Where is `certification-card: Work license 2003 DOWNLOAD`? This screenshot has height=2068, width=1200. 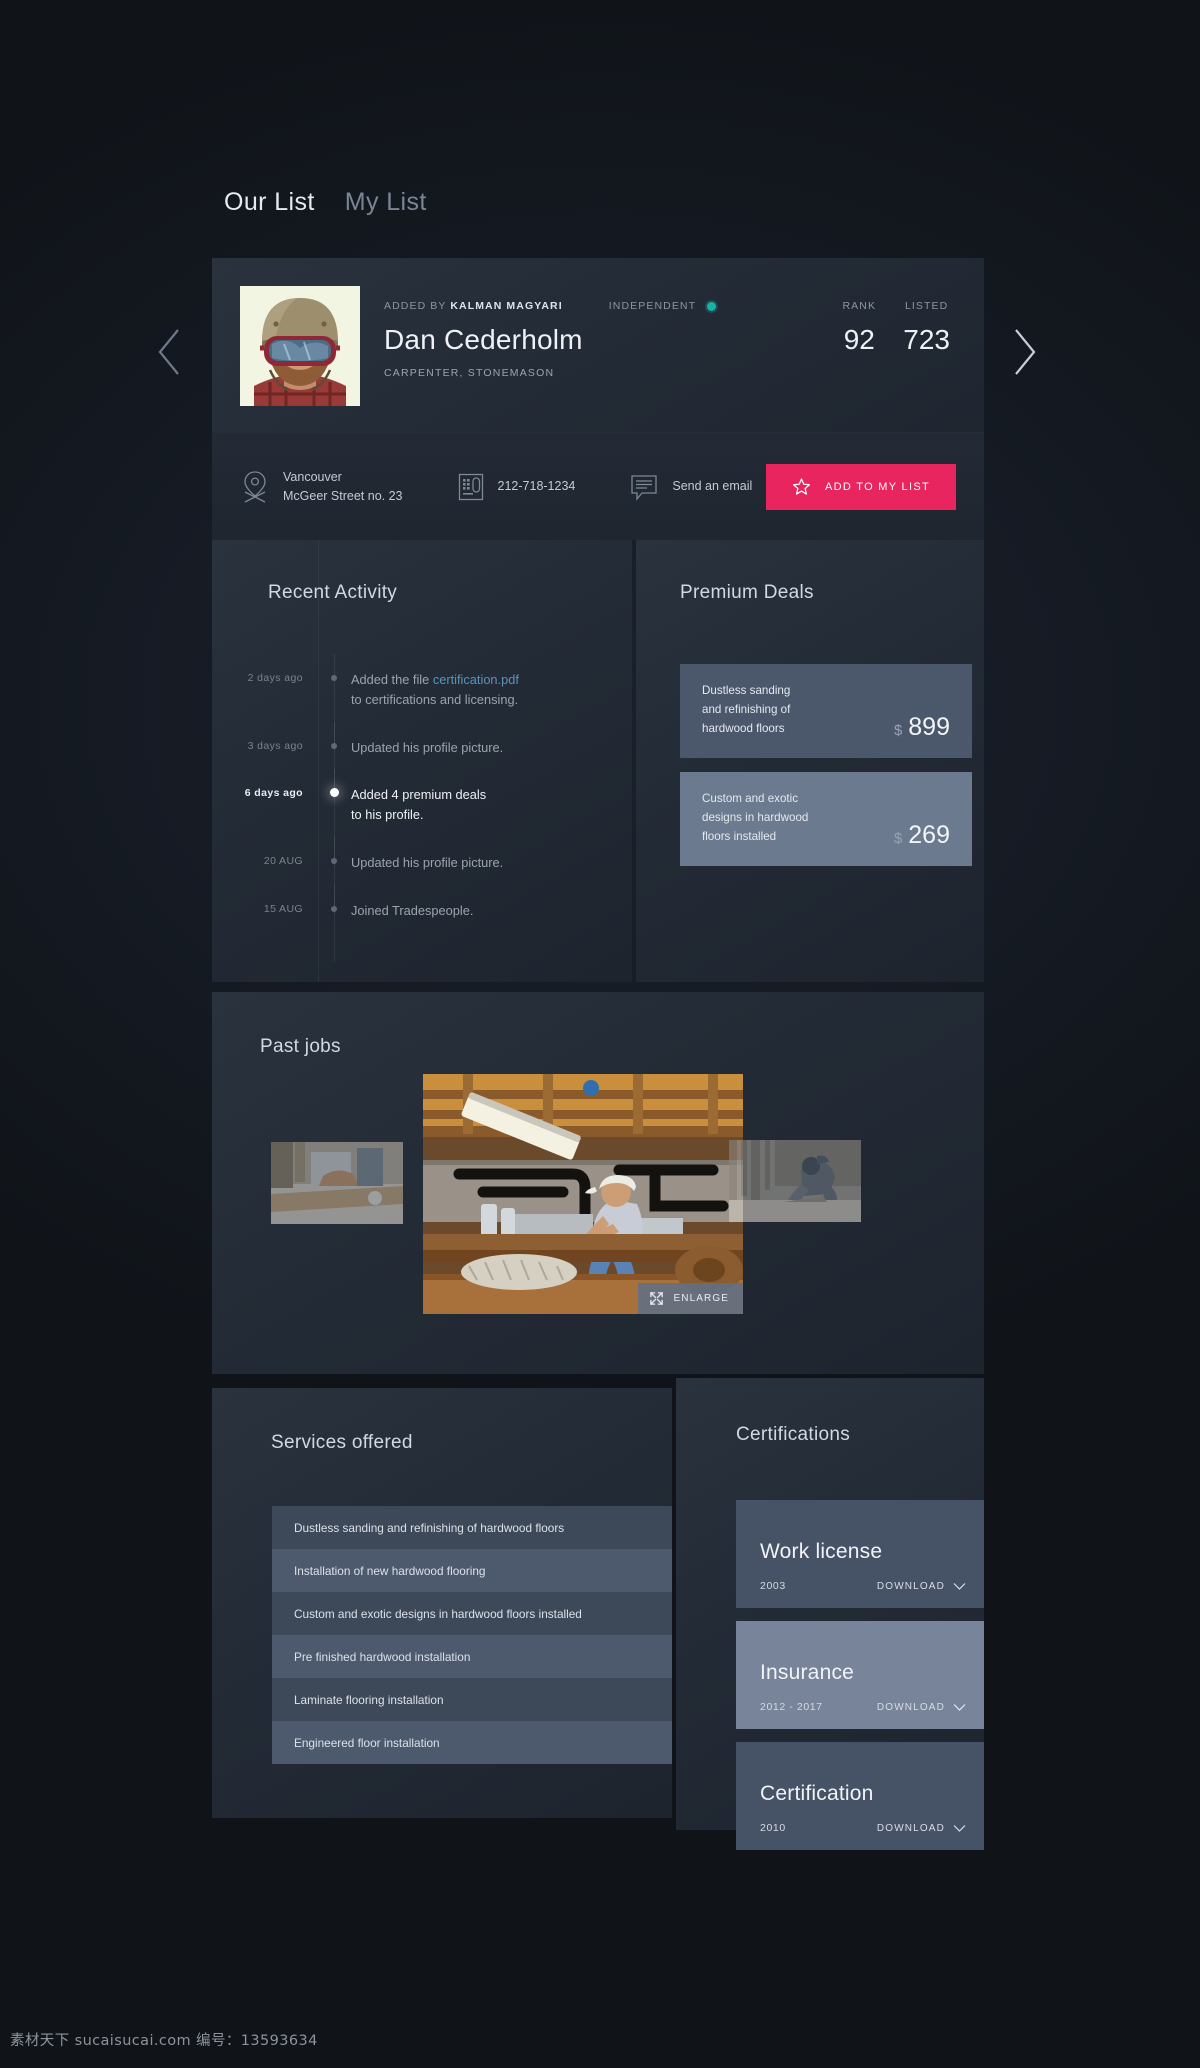
certification-card: Work license 2003 DOWNLOAD is located at coordinates (860, 1554).